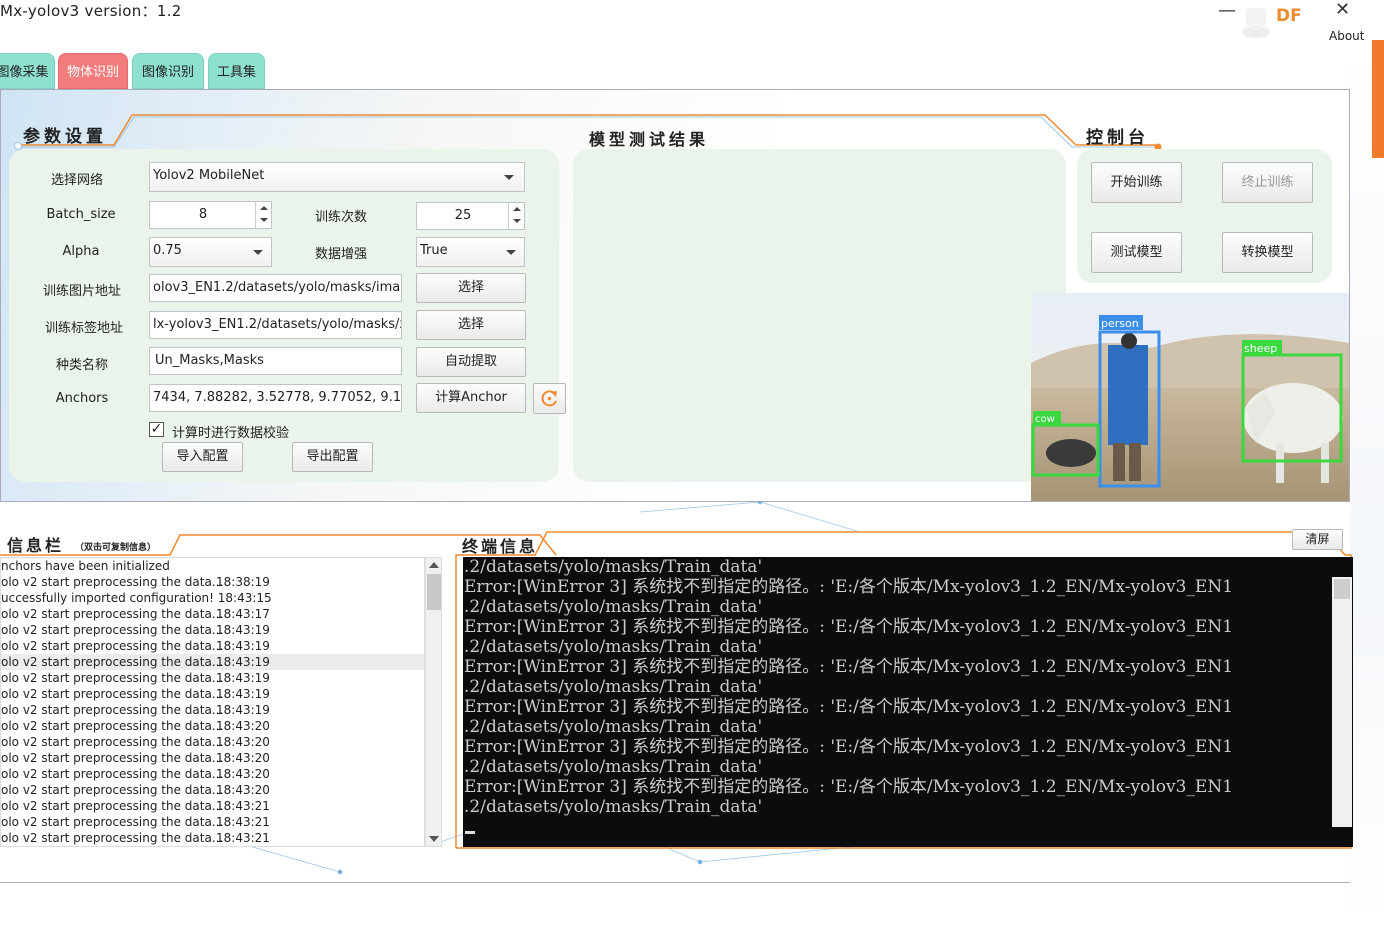  I want to click on log-time: 18:38:19, so click(243, 582).